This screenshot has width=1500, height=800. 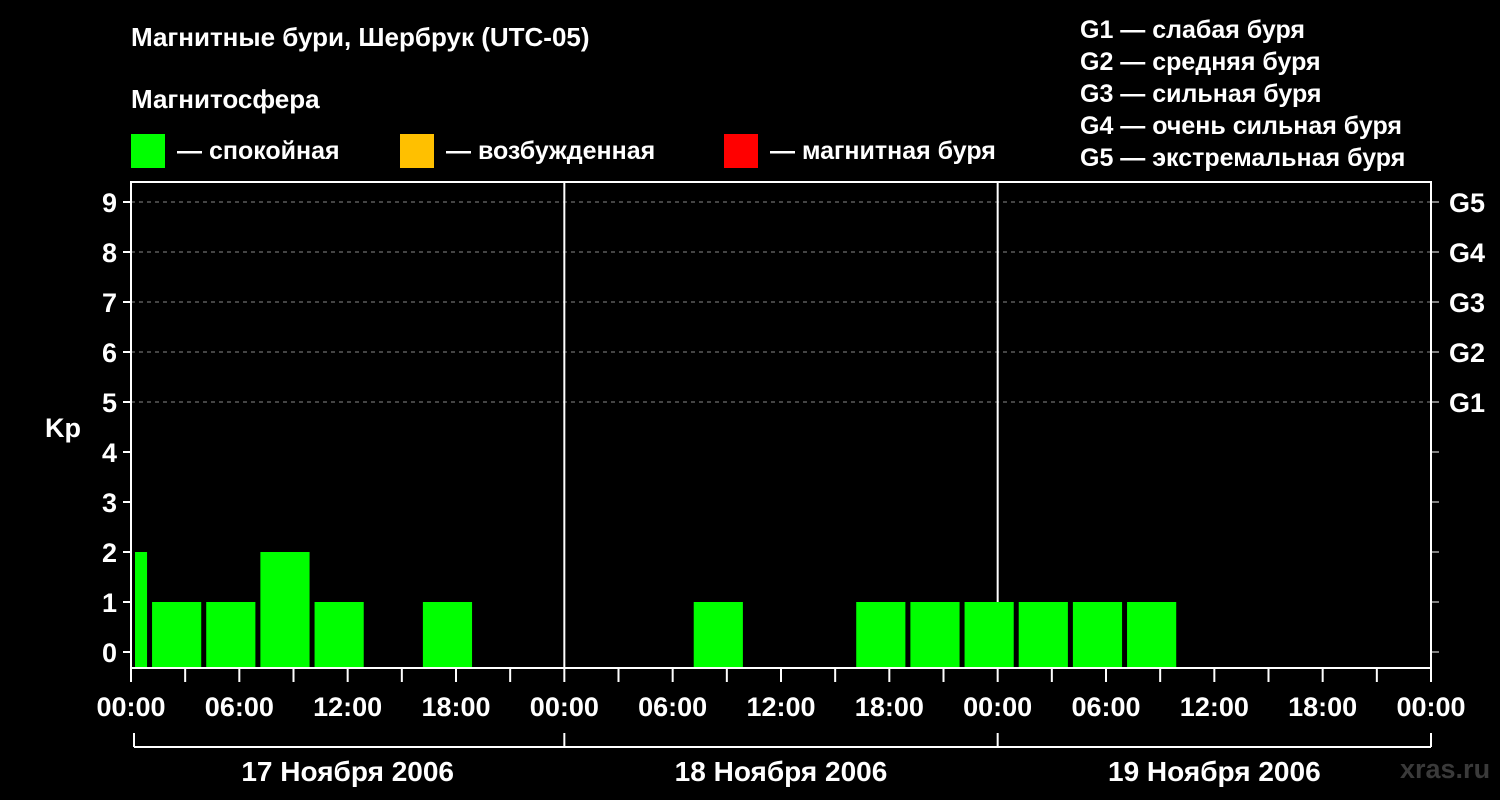 I want to click on g-level-label: G2, so click(x=1467, y=353).